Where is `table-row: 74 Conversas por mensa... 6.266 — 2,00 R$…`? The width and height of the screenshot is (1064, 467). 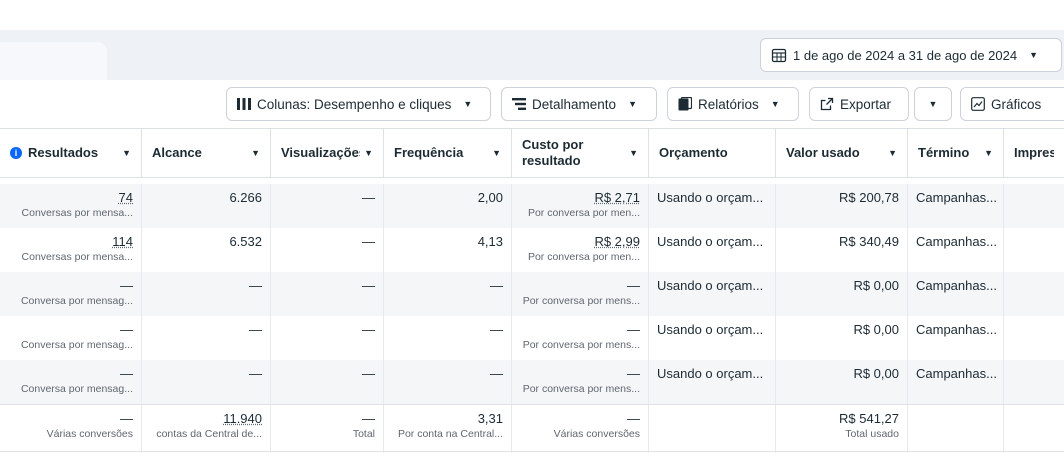
table-row: 74 Conversas por mensa... 6.266 — 2,00 R$… is located at coordinates (532, 206).